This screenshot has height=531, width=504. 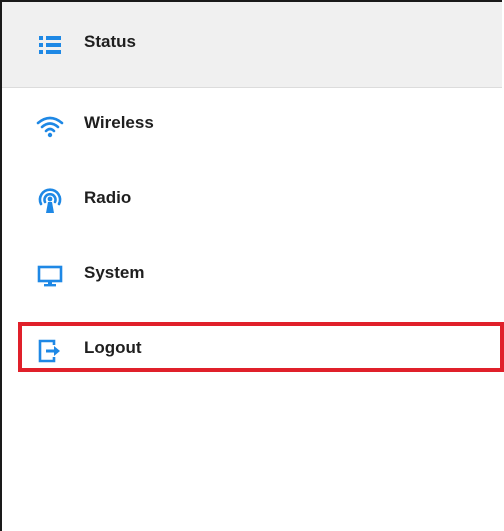 What do you see at coordinates (119, 122) in the screenshot?
I see `sidebar-item-label: Wireless` at bounding box center [119, 122].